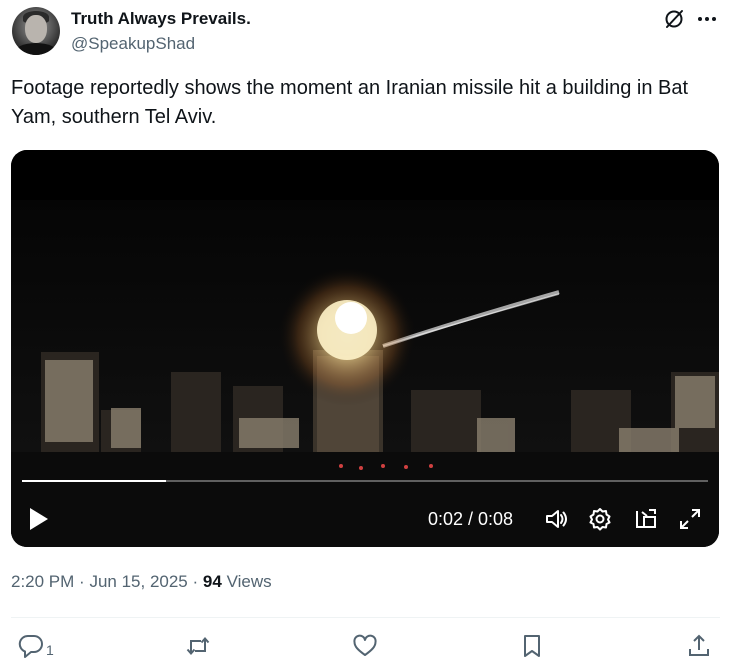 The image size is (736, 667). I want to click on avatar, so click(36, 31).